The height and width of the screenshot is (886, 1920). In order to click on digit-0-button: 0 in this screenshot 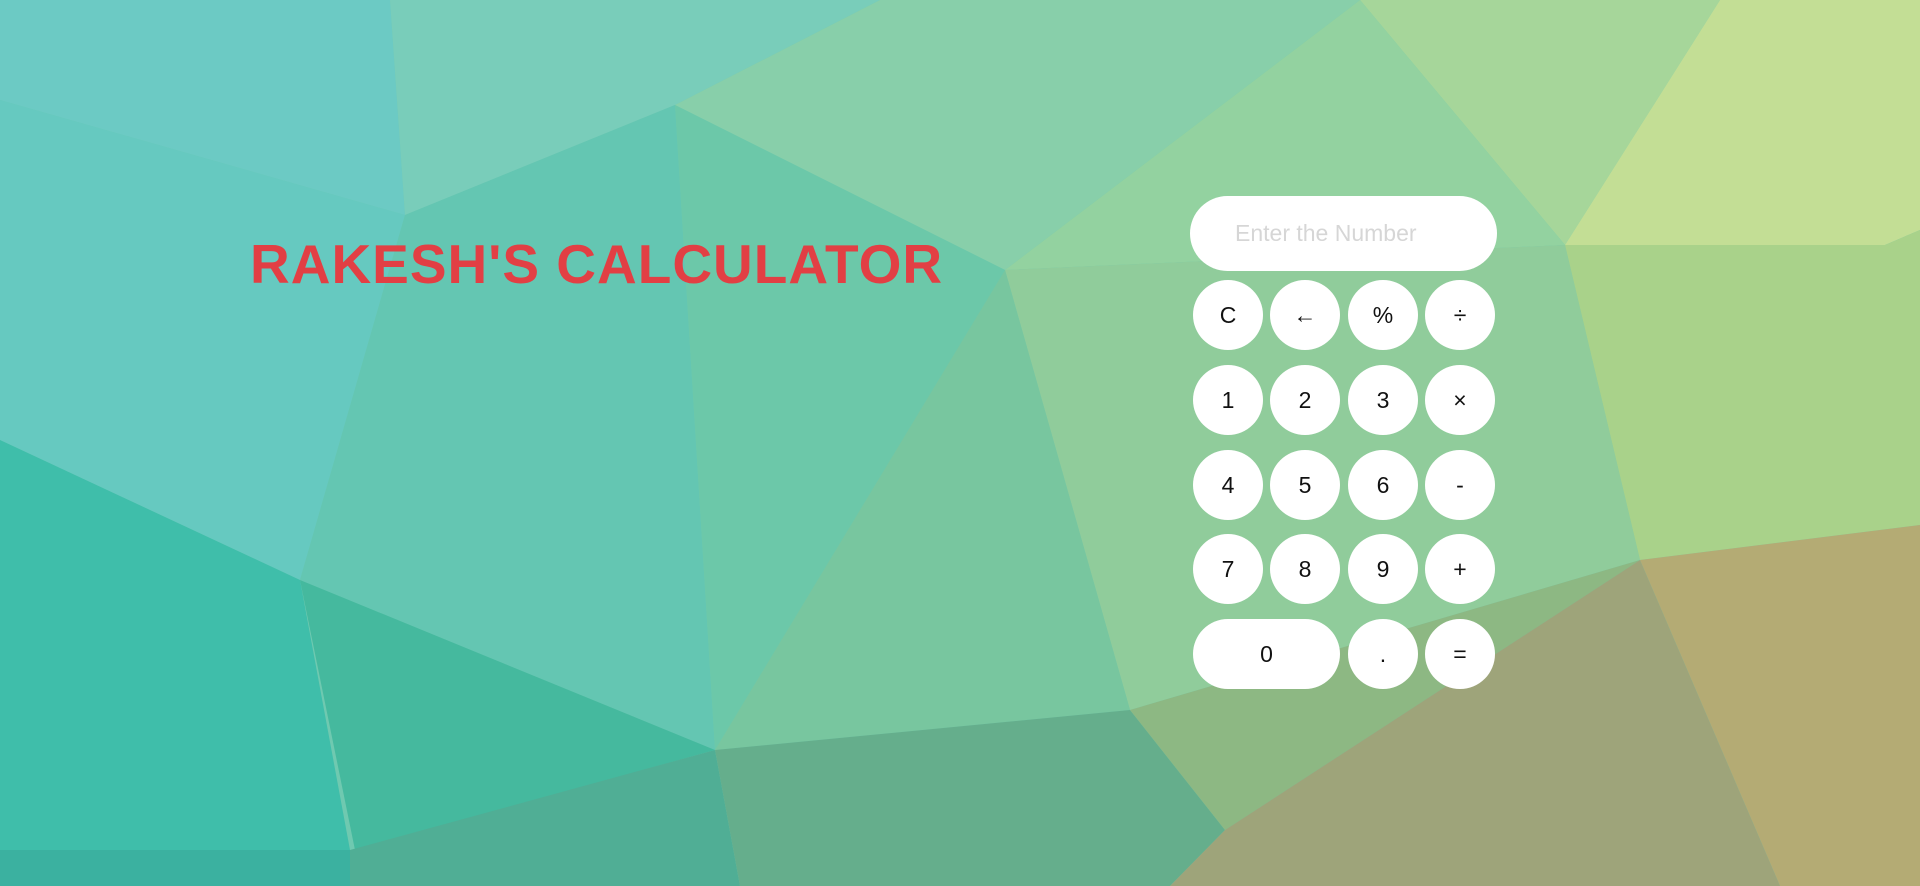, I will do `click(1266, 654)`.